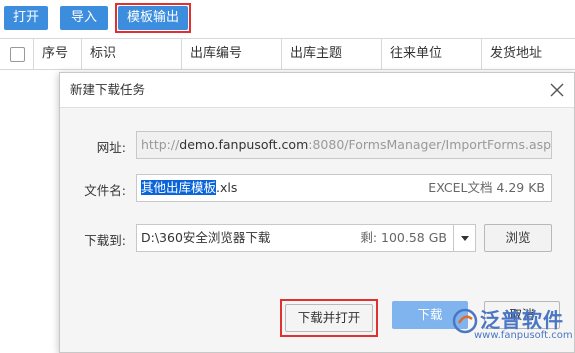 Image resolution: width=575 pixels, height=353 pixels. Describe the element at coordinates (295, 238) in the screenshot. I see `download-path-field: D:\360安全浏览器下载 剩: 100.58 GB` at that location.